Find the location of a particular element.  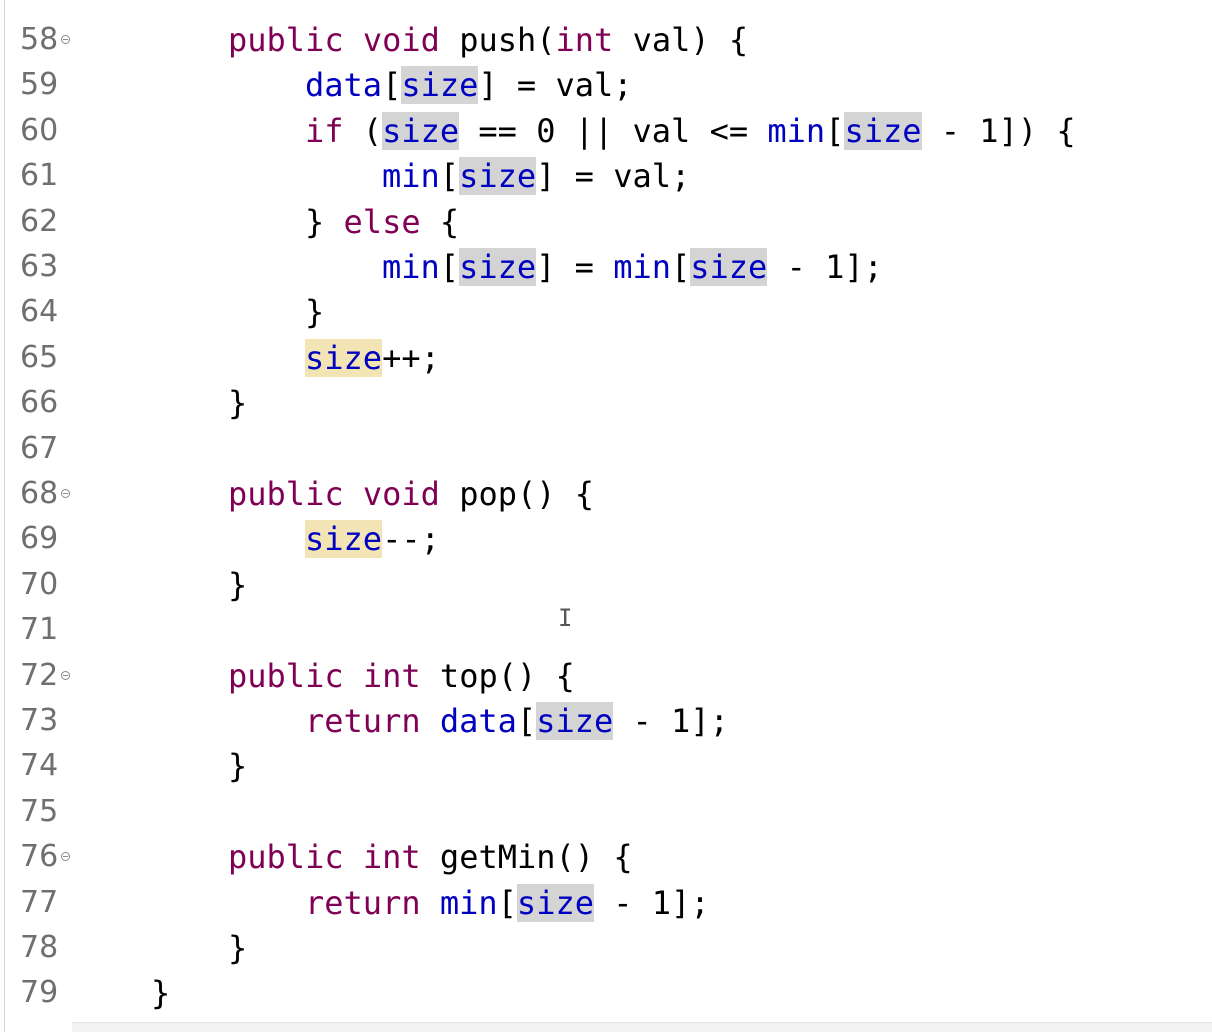

code-line: public void pop() { is located at coordinates (411, 494).